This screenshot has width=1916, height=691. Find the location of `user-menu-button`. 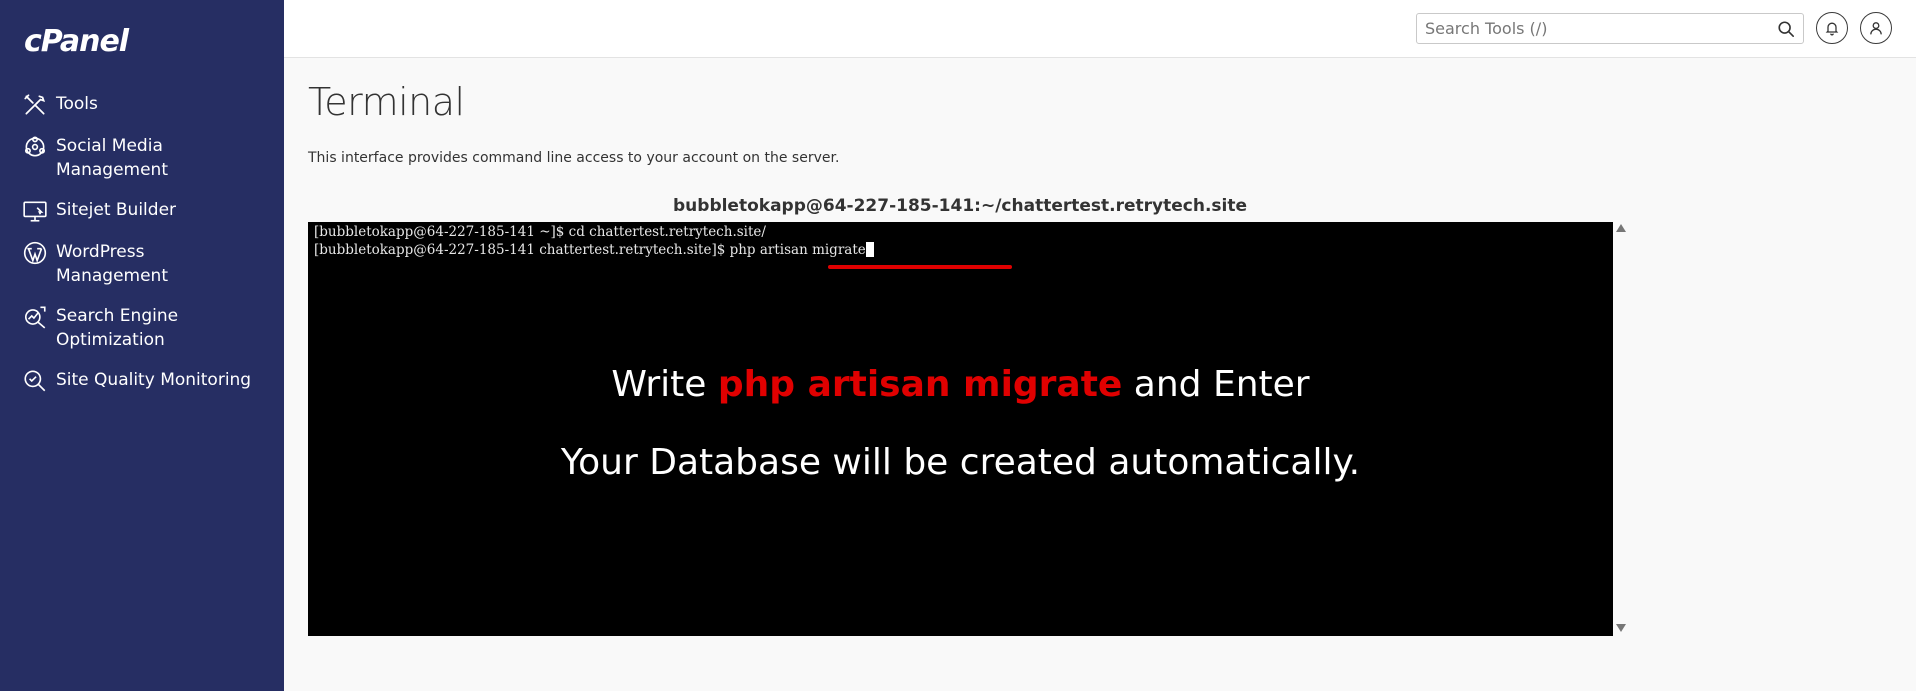

user-menu-button is located at coordinates (1876, 28).